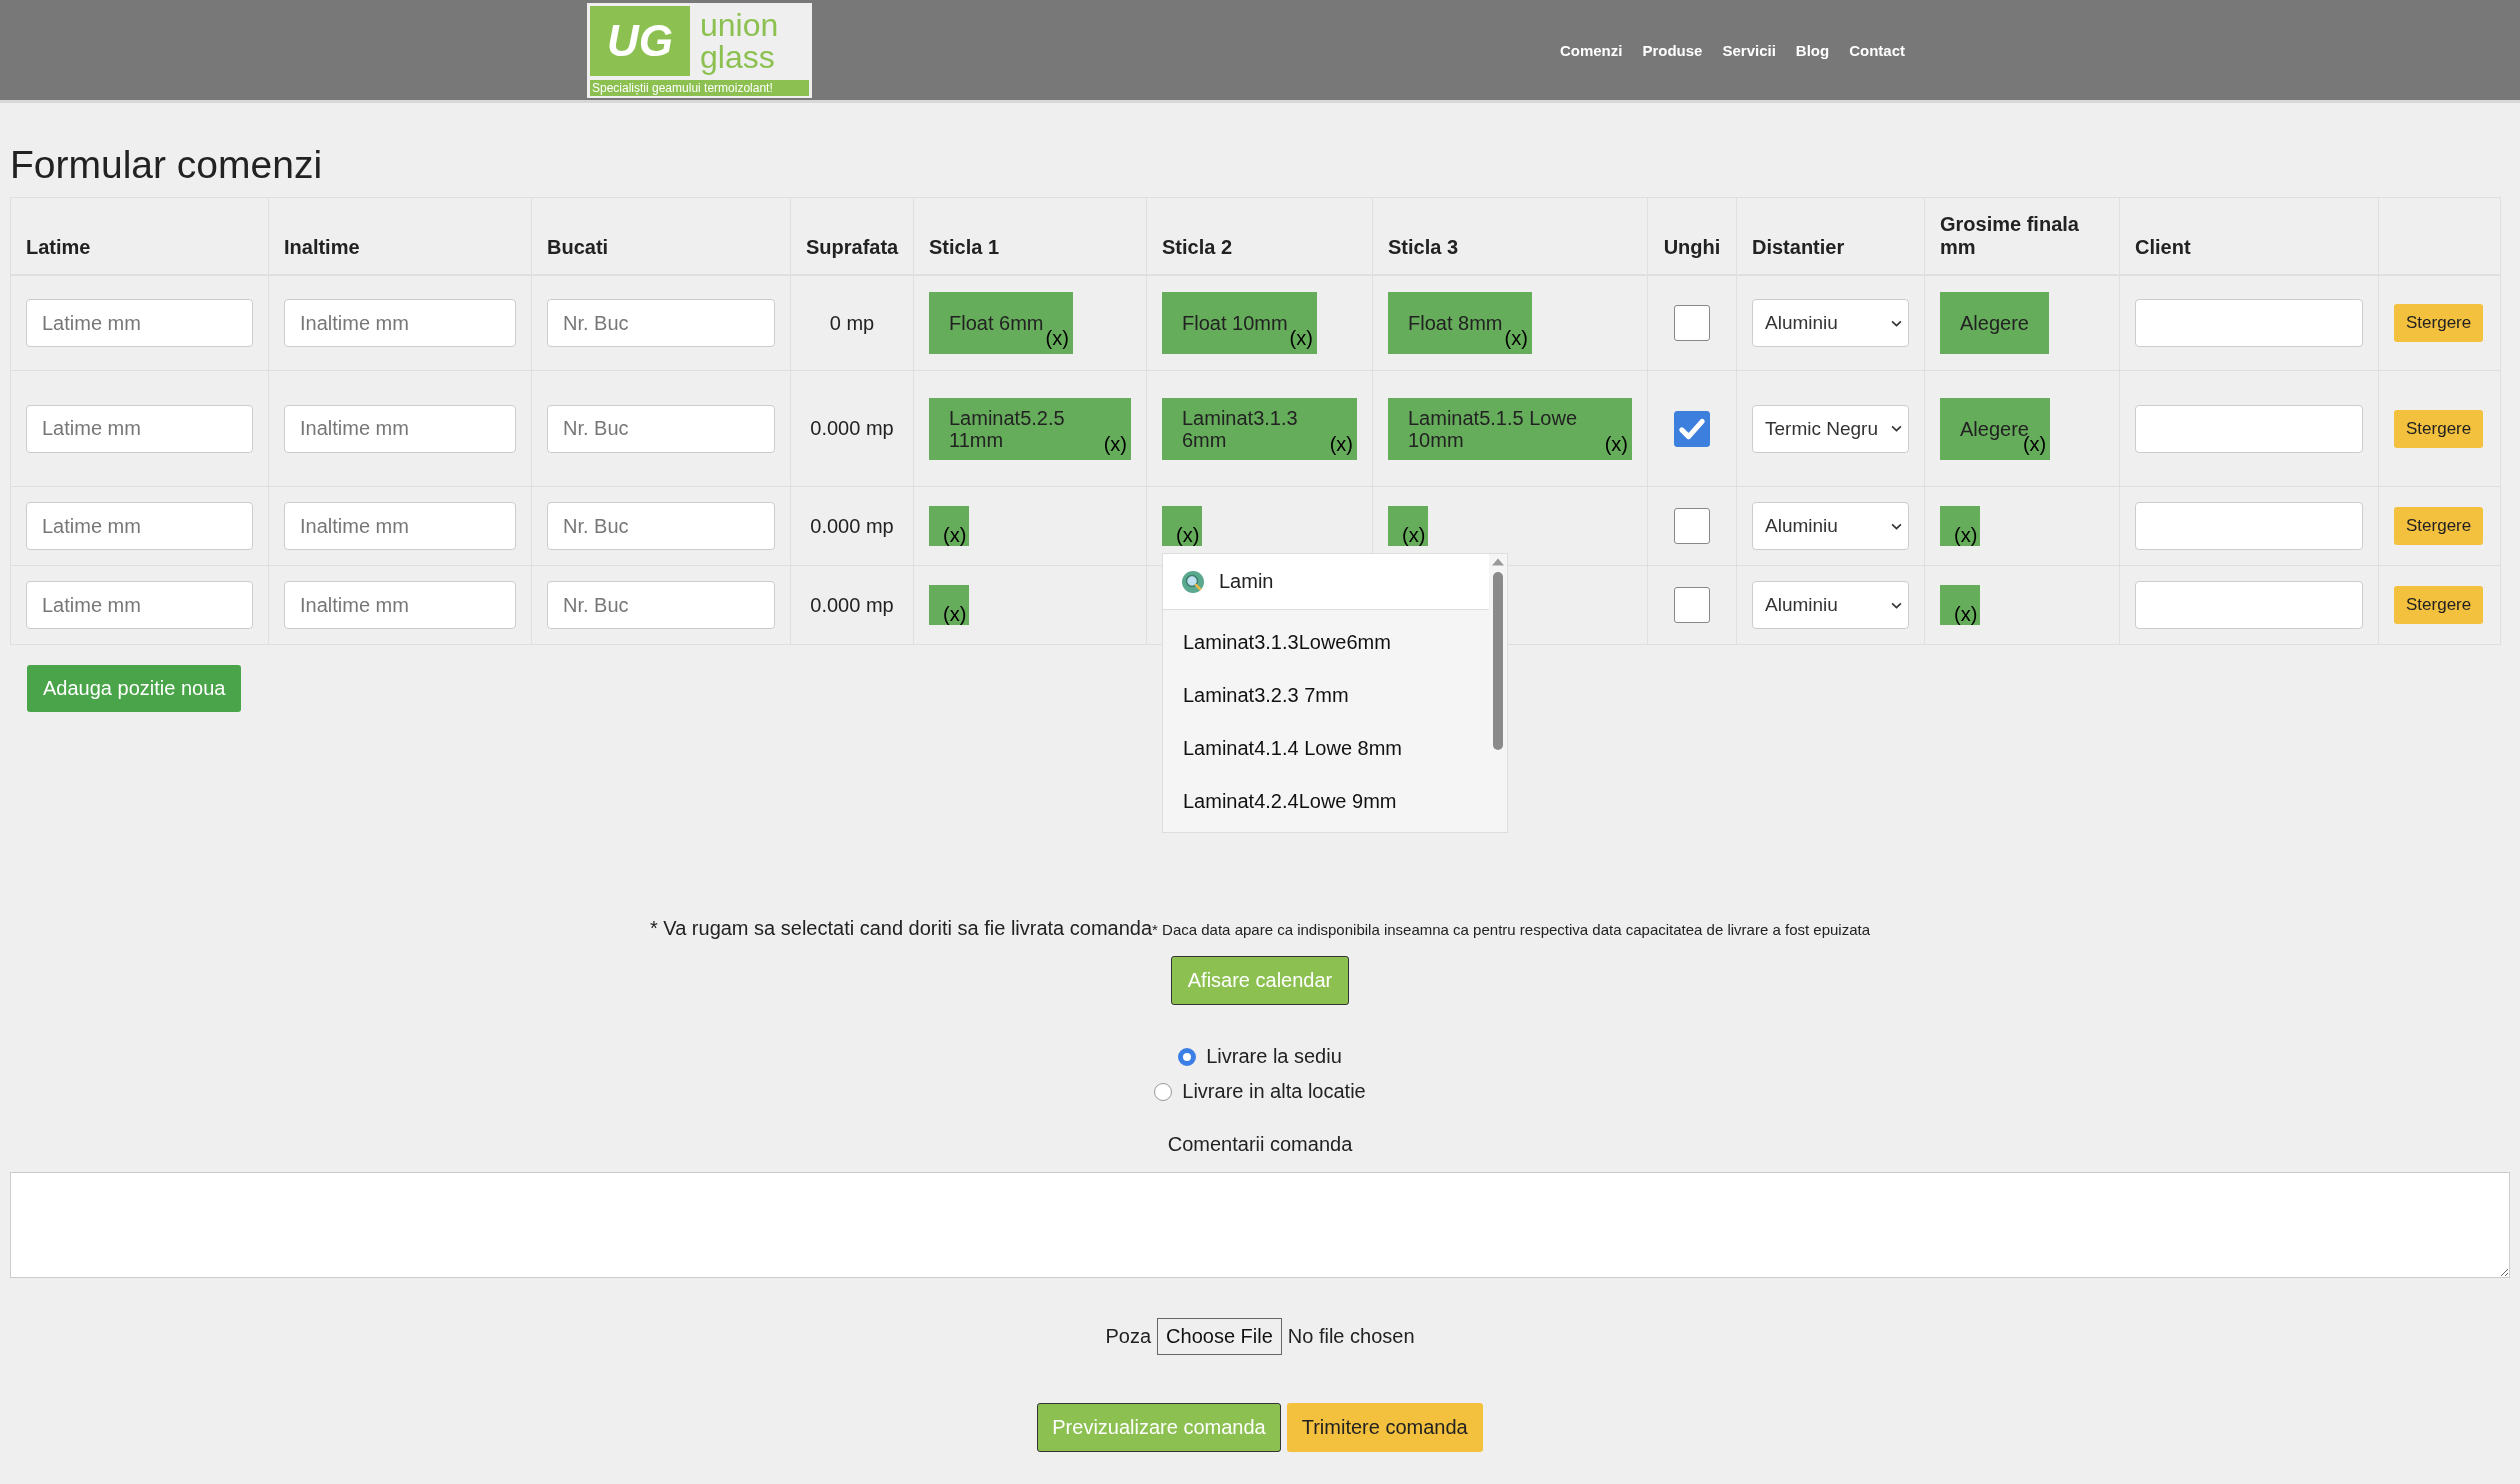  What do you see at coordinates (1830, 428) in the screenshot?
I see `spacer-select: Termic Negru` at bounding box center [1830, 428].